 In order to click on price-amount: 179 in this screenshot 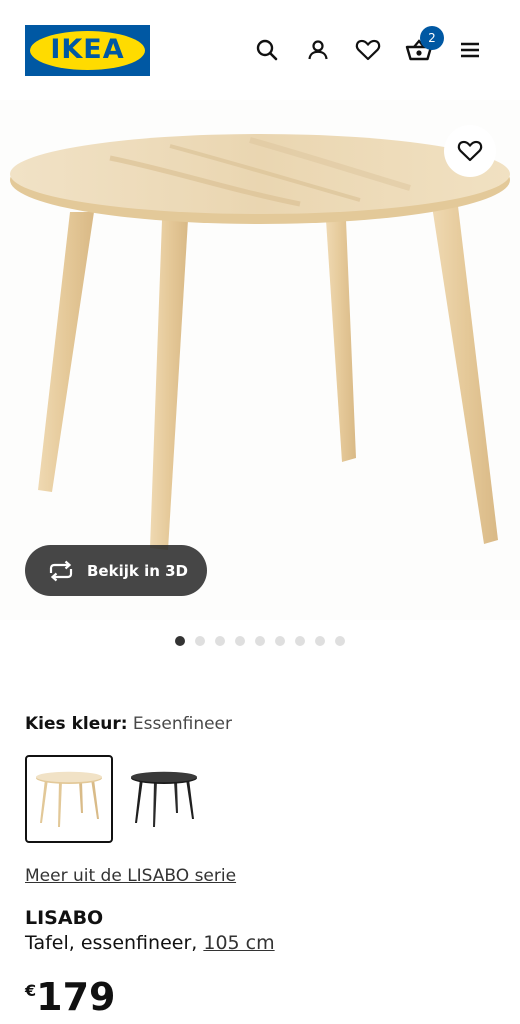, I will do `click(76, 997)`.